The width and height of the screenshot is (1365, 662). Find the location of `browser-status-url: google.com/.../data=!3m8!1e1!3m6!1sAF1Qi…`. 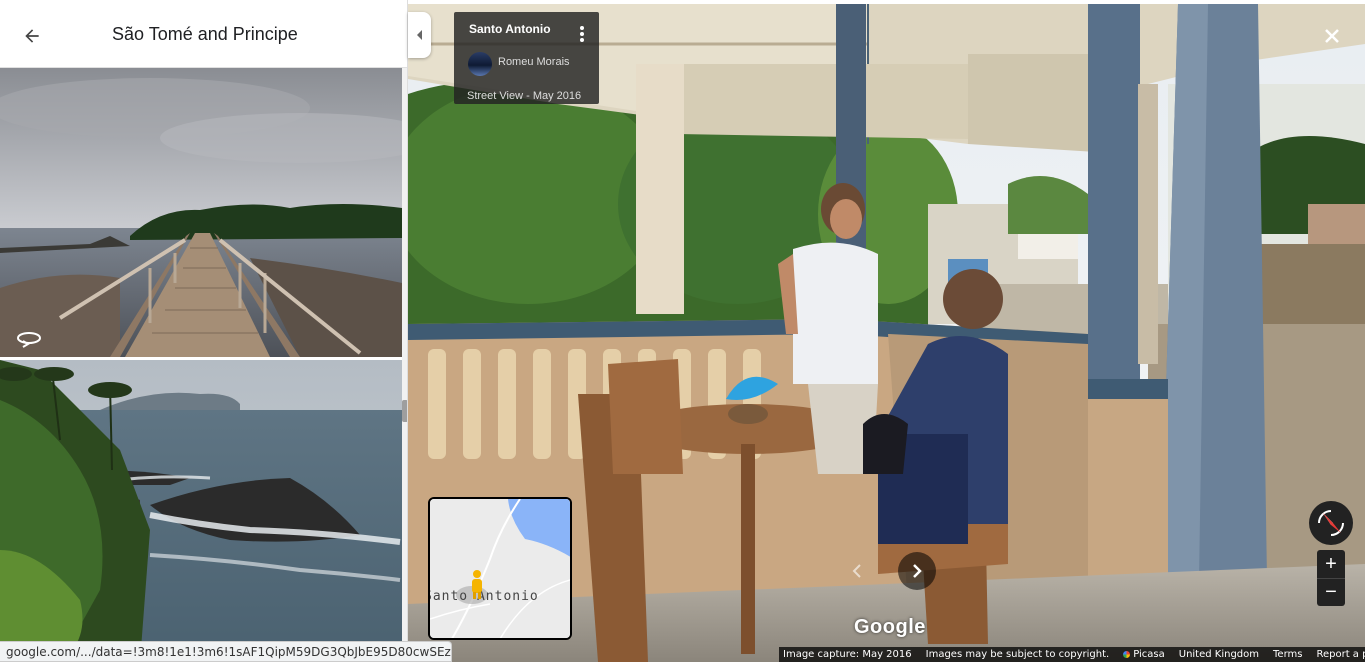

browser-status-url: google.com/.../data=!3m8!1e1!3m6!1sAF1Qi… is located at coordinates (226, 651).